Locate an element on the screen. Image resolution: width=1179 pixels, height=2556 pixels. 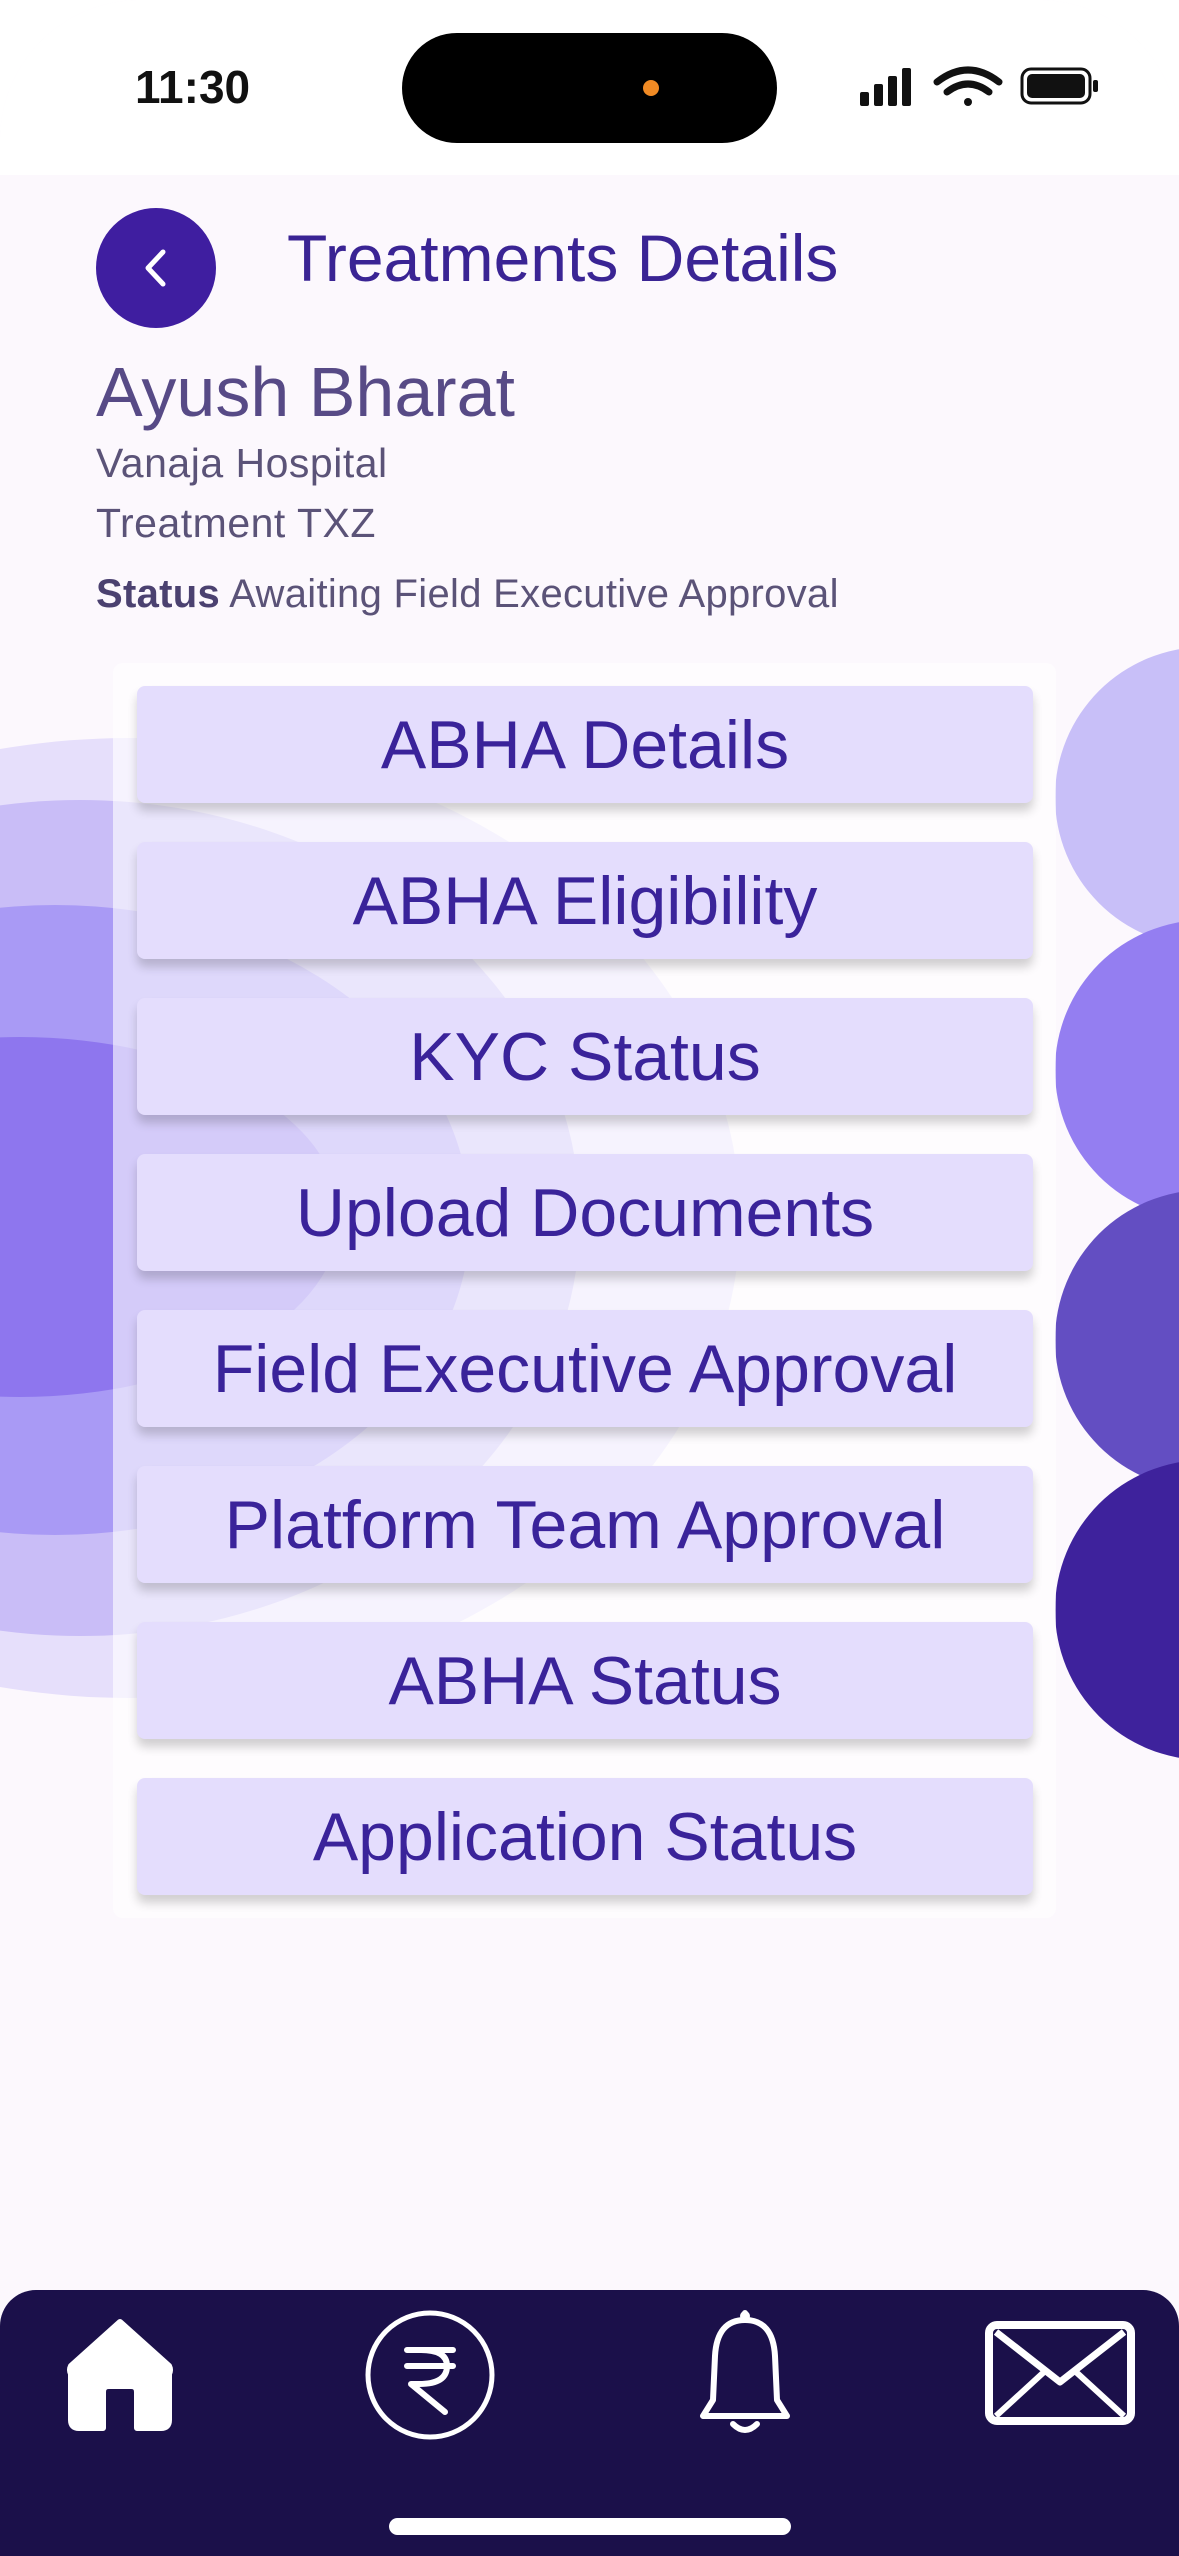
status-label: Status is located at coordinates (158, 594).